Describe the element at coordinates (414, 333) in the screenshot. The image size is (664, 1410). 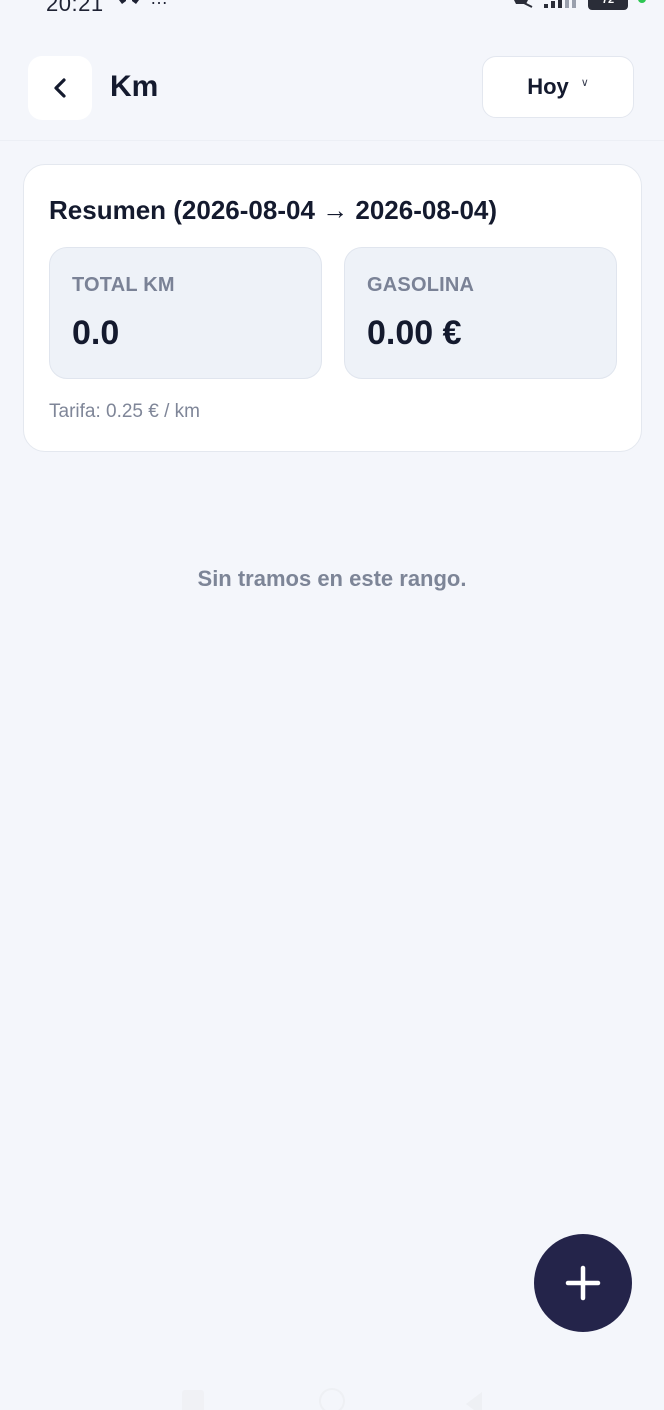
I see `gasolina-value: 0.00 €` at that location.